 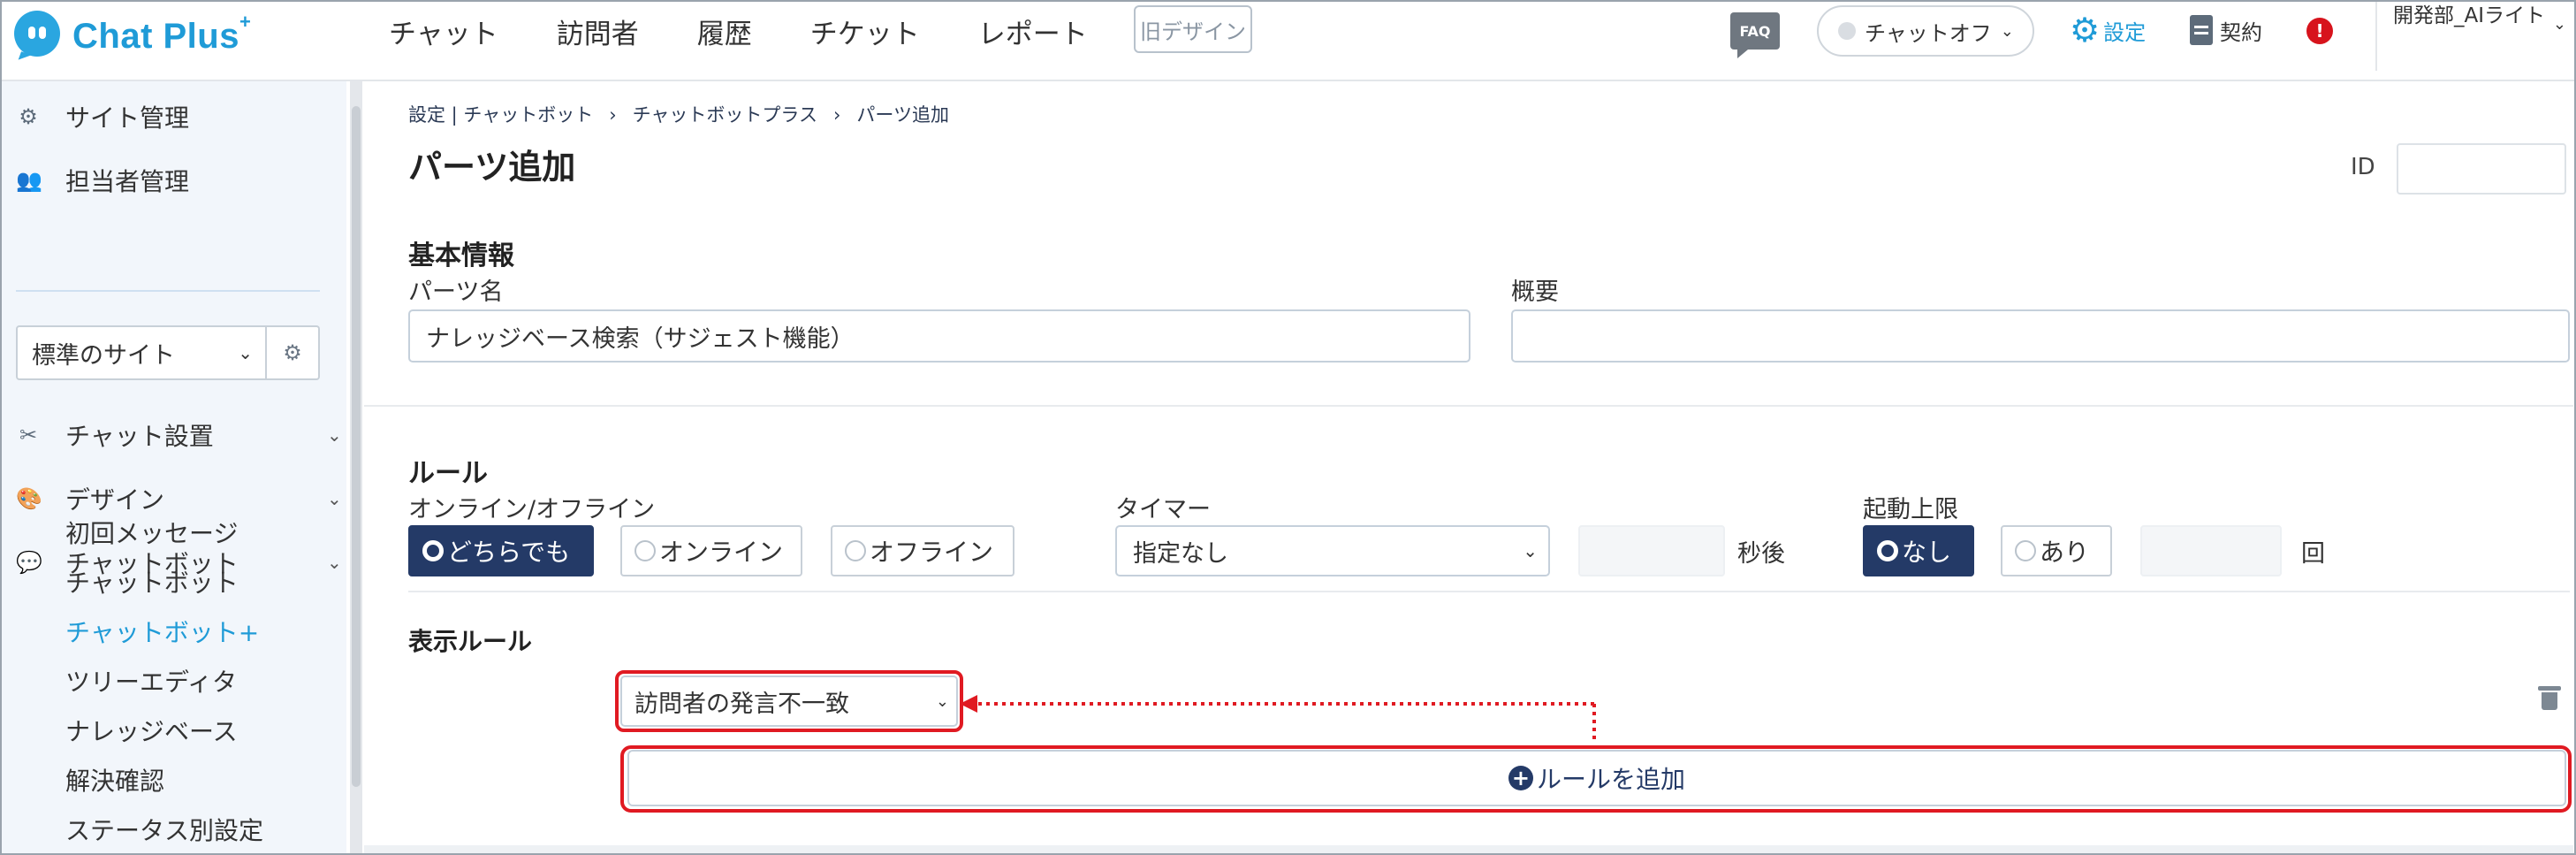 What do you see at coordinates (1847, 31) in the screenshot?
I see `status-dot-icon` at bounding box center [1847, 31].